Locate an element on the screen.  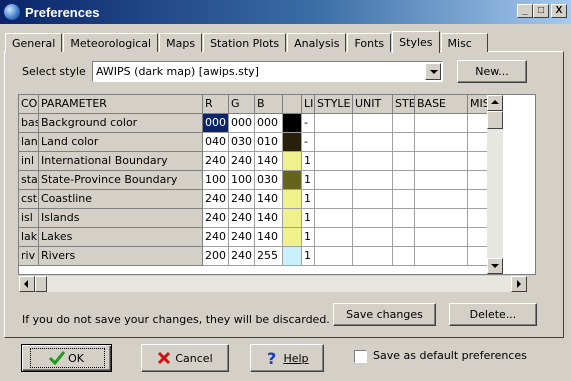
b-value: 010 is located at coordinates (269, 142).